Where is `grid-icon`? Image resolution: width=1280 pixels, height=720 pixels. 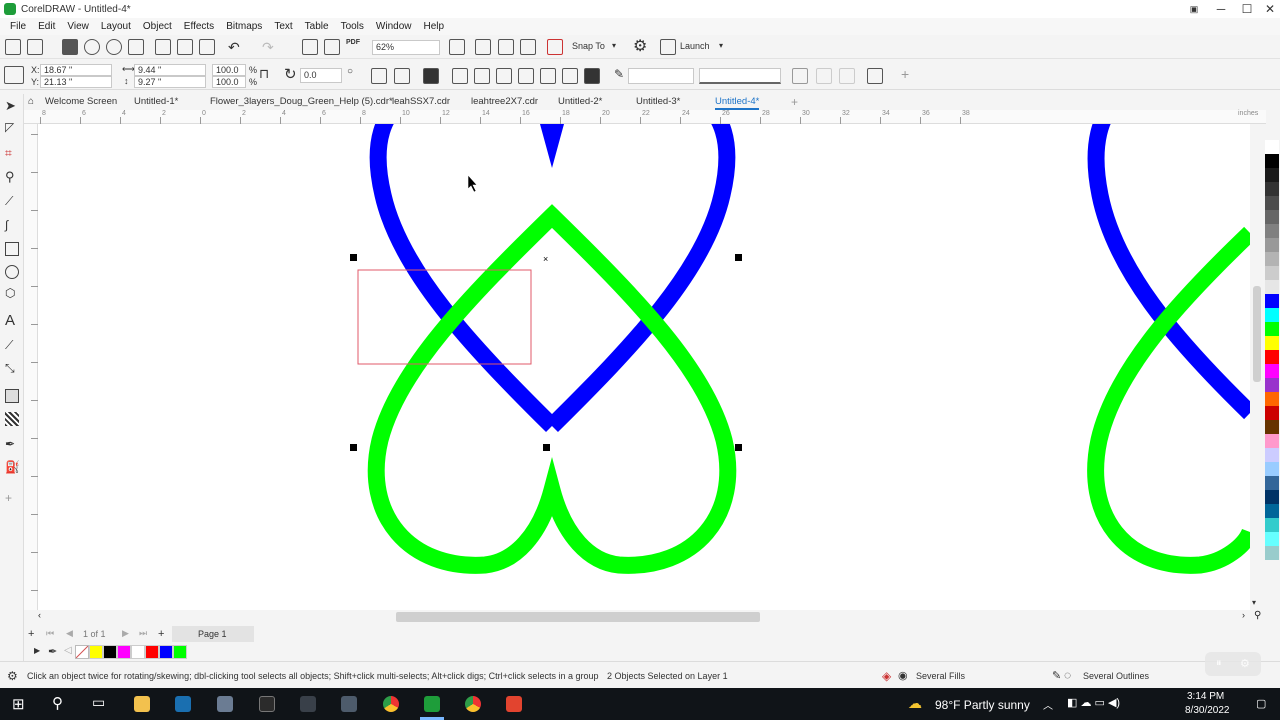 grid-icon is located at coordinates (506, 47).